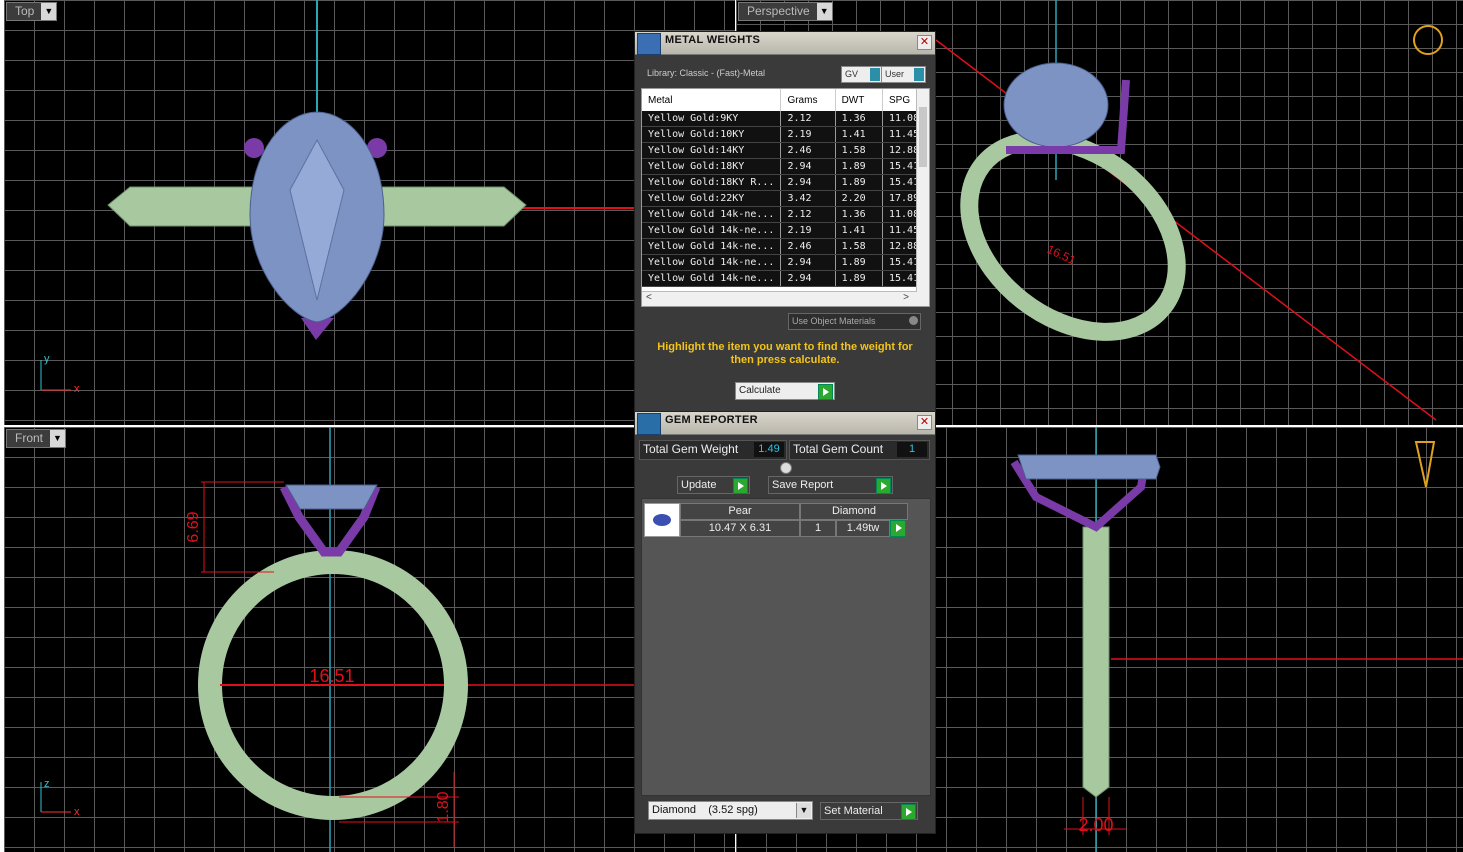 This screenshot has height=852, width=1463. What do you see at coordinates (786, 468) in the screenshot?
I see `splitter-handle` at bounding box center [786, 468].